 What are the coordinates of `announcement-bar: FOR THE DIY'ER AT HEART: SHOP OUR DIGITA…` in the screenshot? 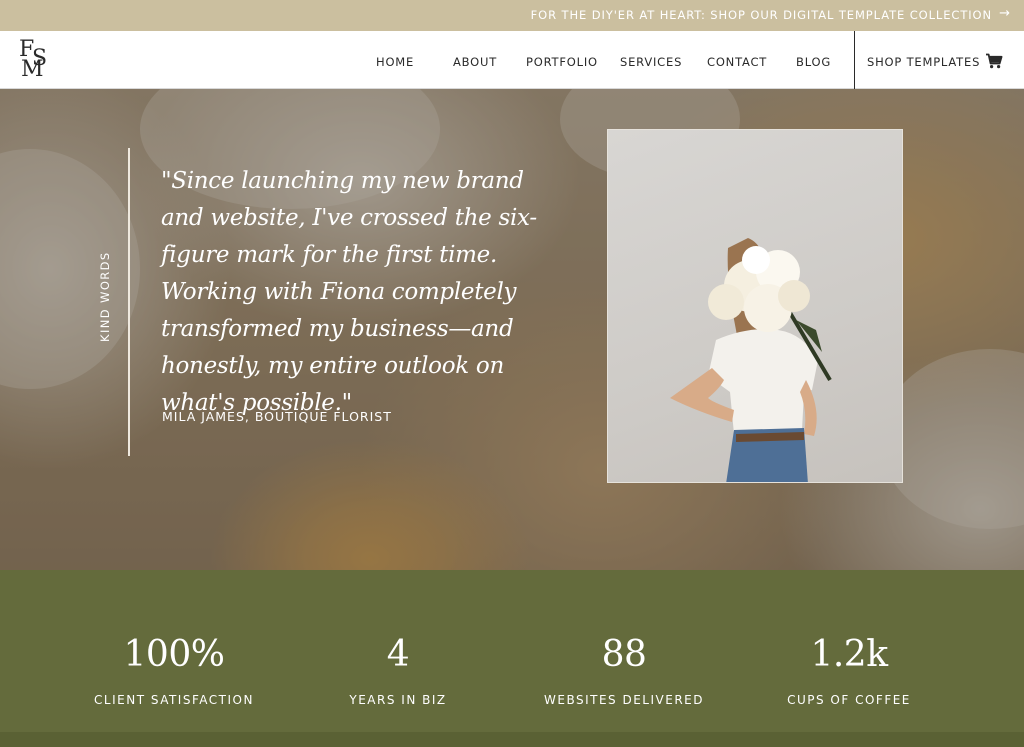 It's located at (512, 15).